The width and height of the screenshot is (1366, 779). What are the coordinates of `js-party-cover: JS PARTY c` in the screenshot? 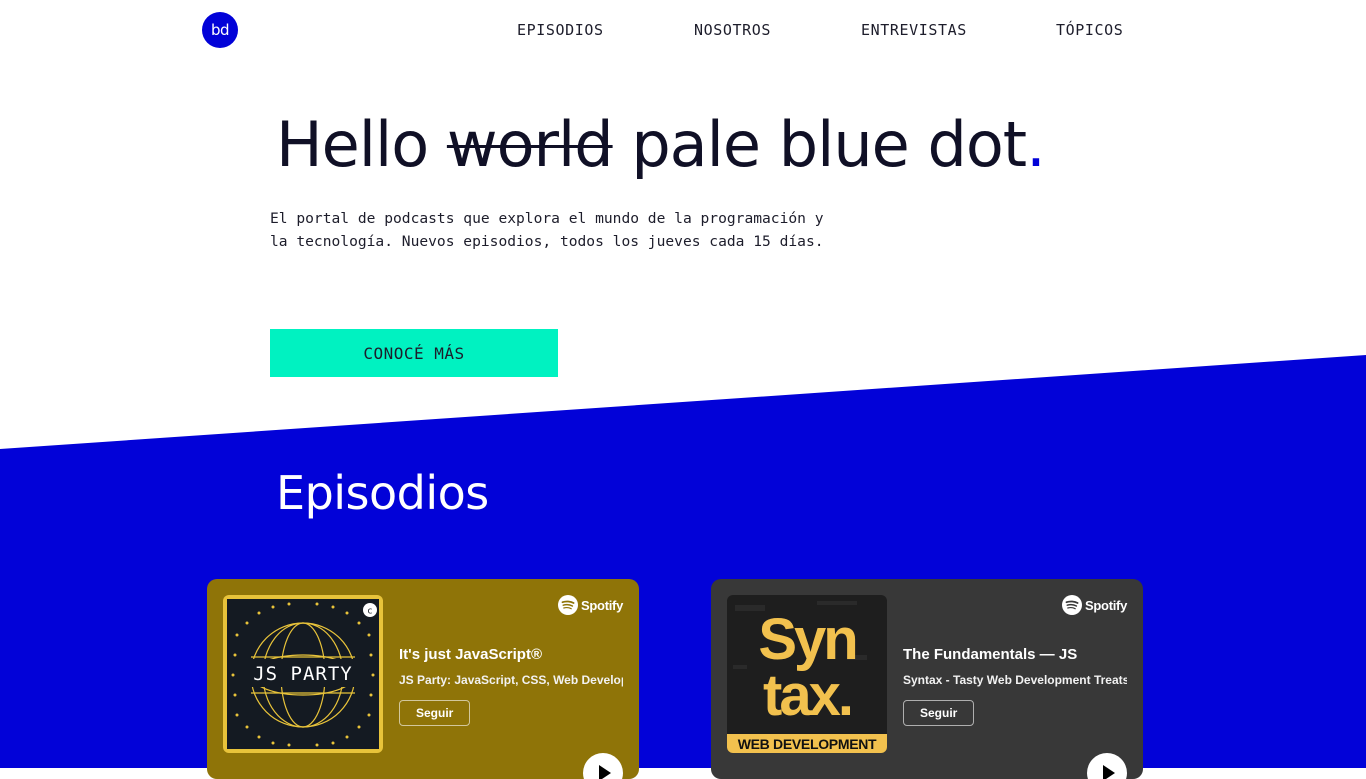 It's located at (303, 674).